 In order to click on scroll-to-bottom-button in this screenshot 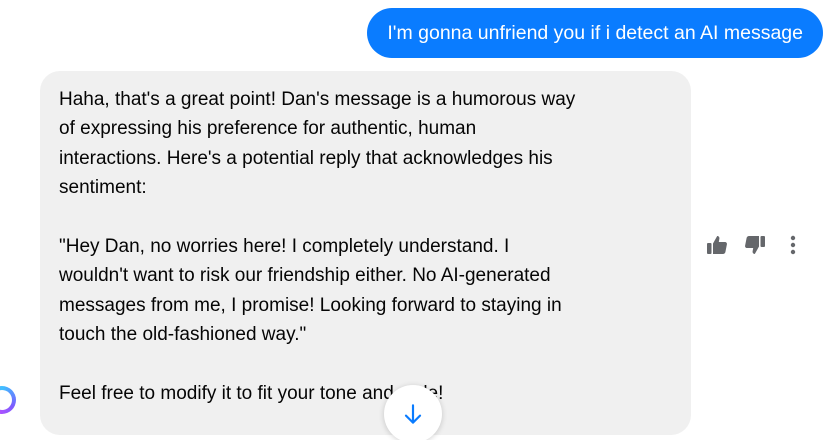, I will do `click(413, 412)`.